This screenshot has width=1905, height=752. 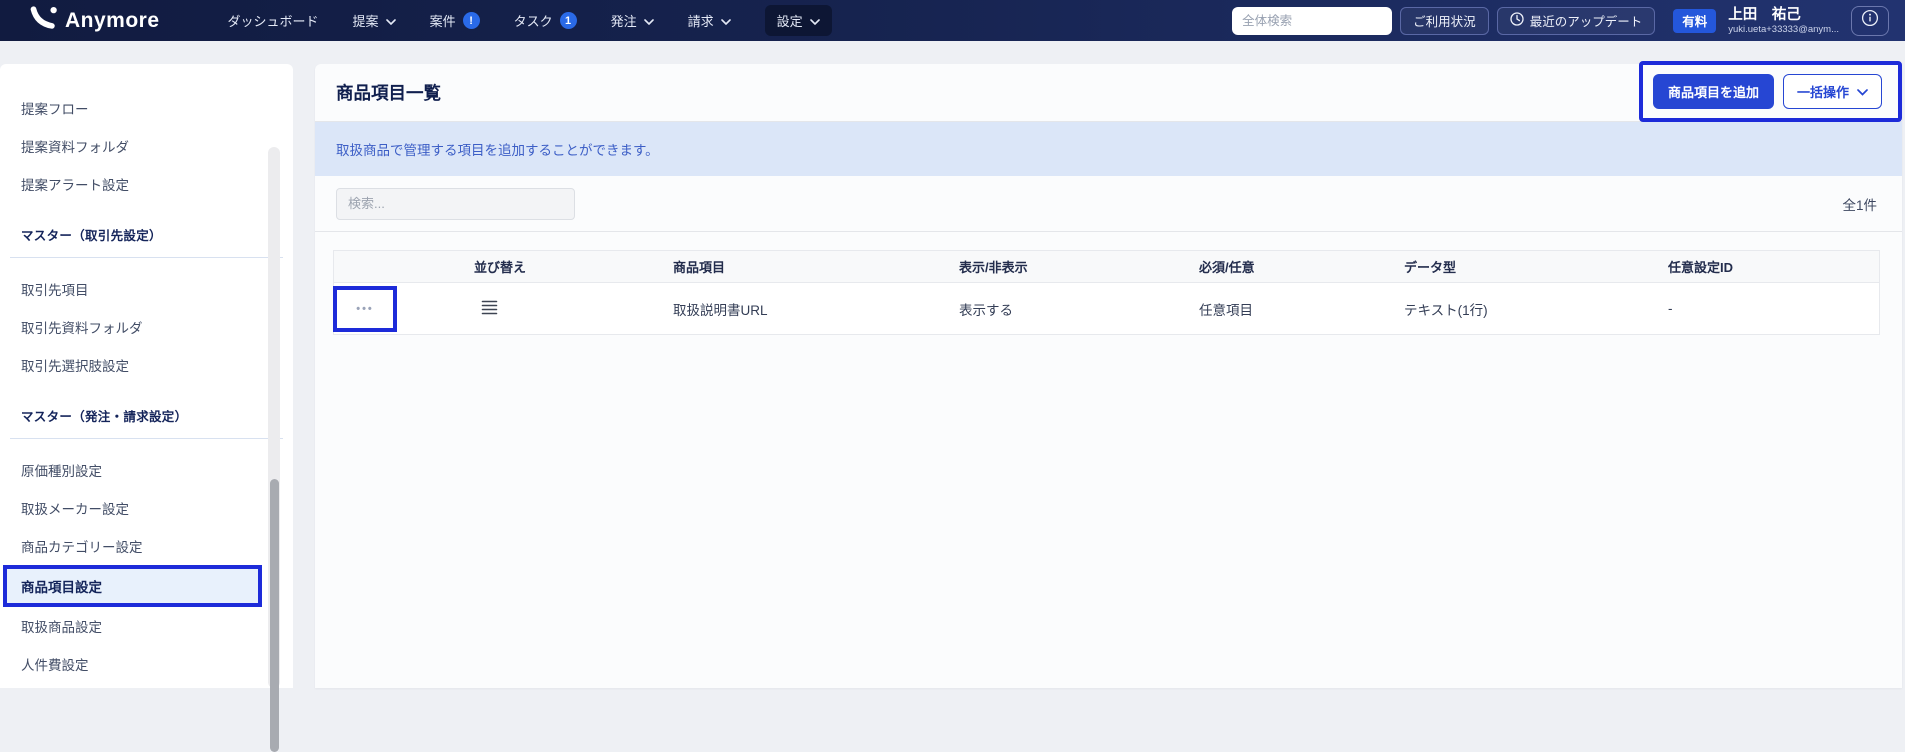 What do you see at coordinates (1713, 91) in the screenshot?
I see `add-product-field-button: 商品項目を追加` at bounding box center [1713, 91].